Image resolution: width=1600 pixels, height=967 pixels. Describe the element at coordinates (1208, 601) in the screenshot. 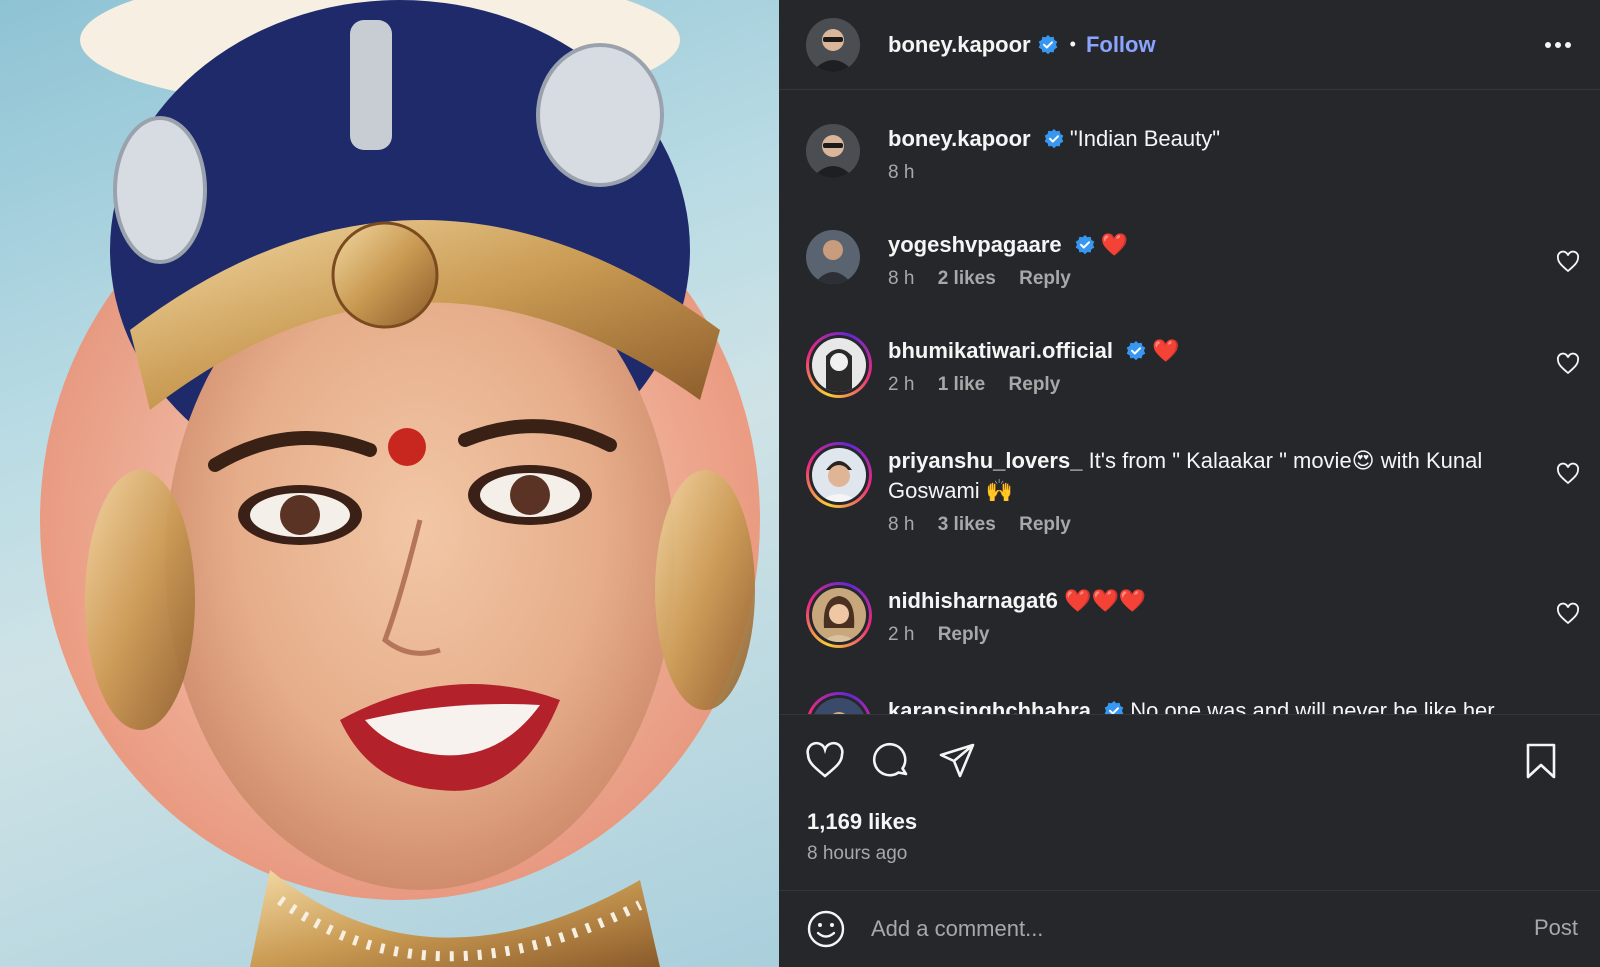

I see `comment-text-line: nidhisharnagat6 ❤️❤️❤️` at that location.